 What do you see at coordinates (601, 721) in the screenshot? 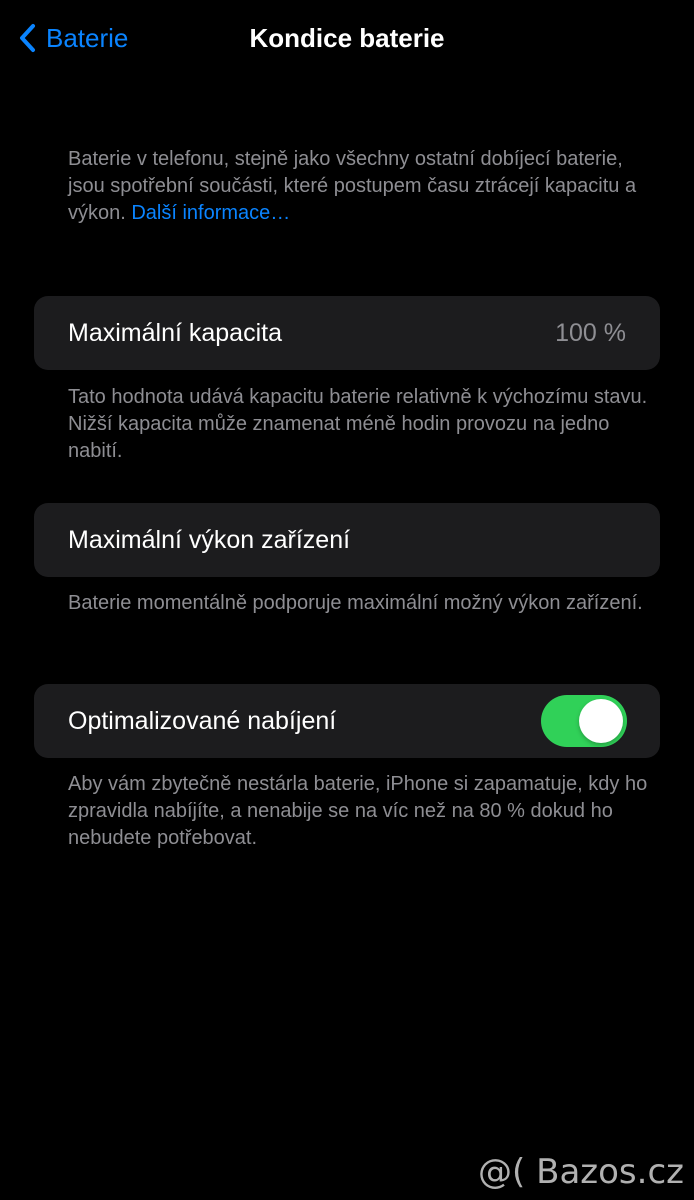
I see `toggle-knob` at bounding box center [601, 721].